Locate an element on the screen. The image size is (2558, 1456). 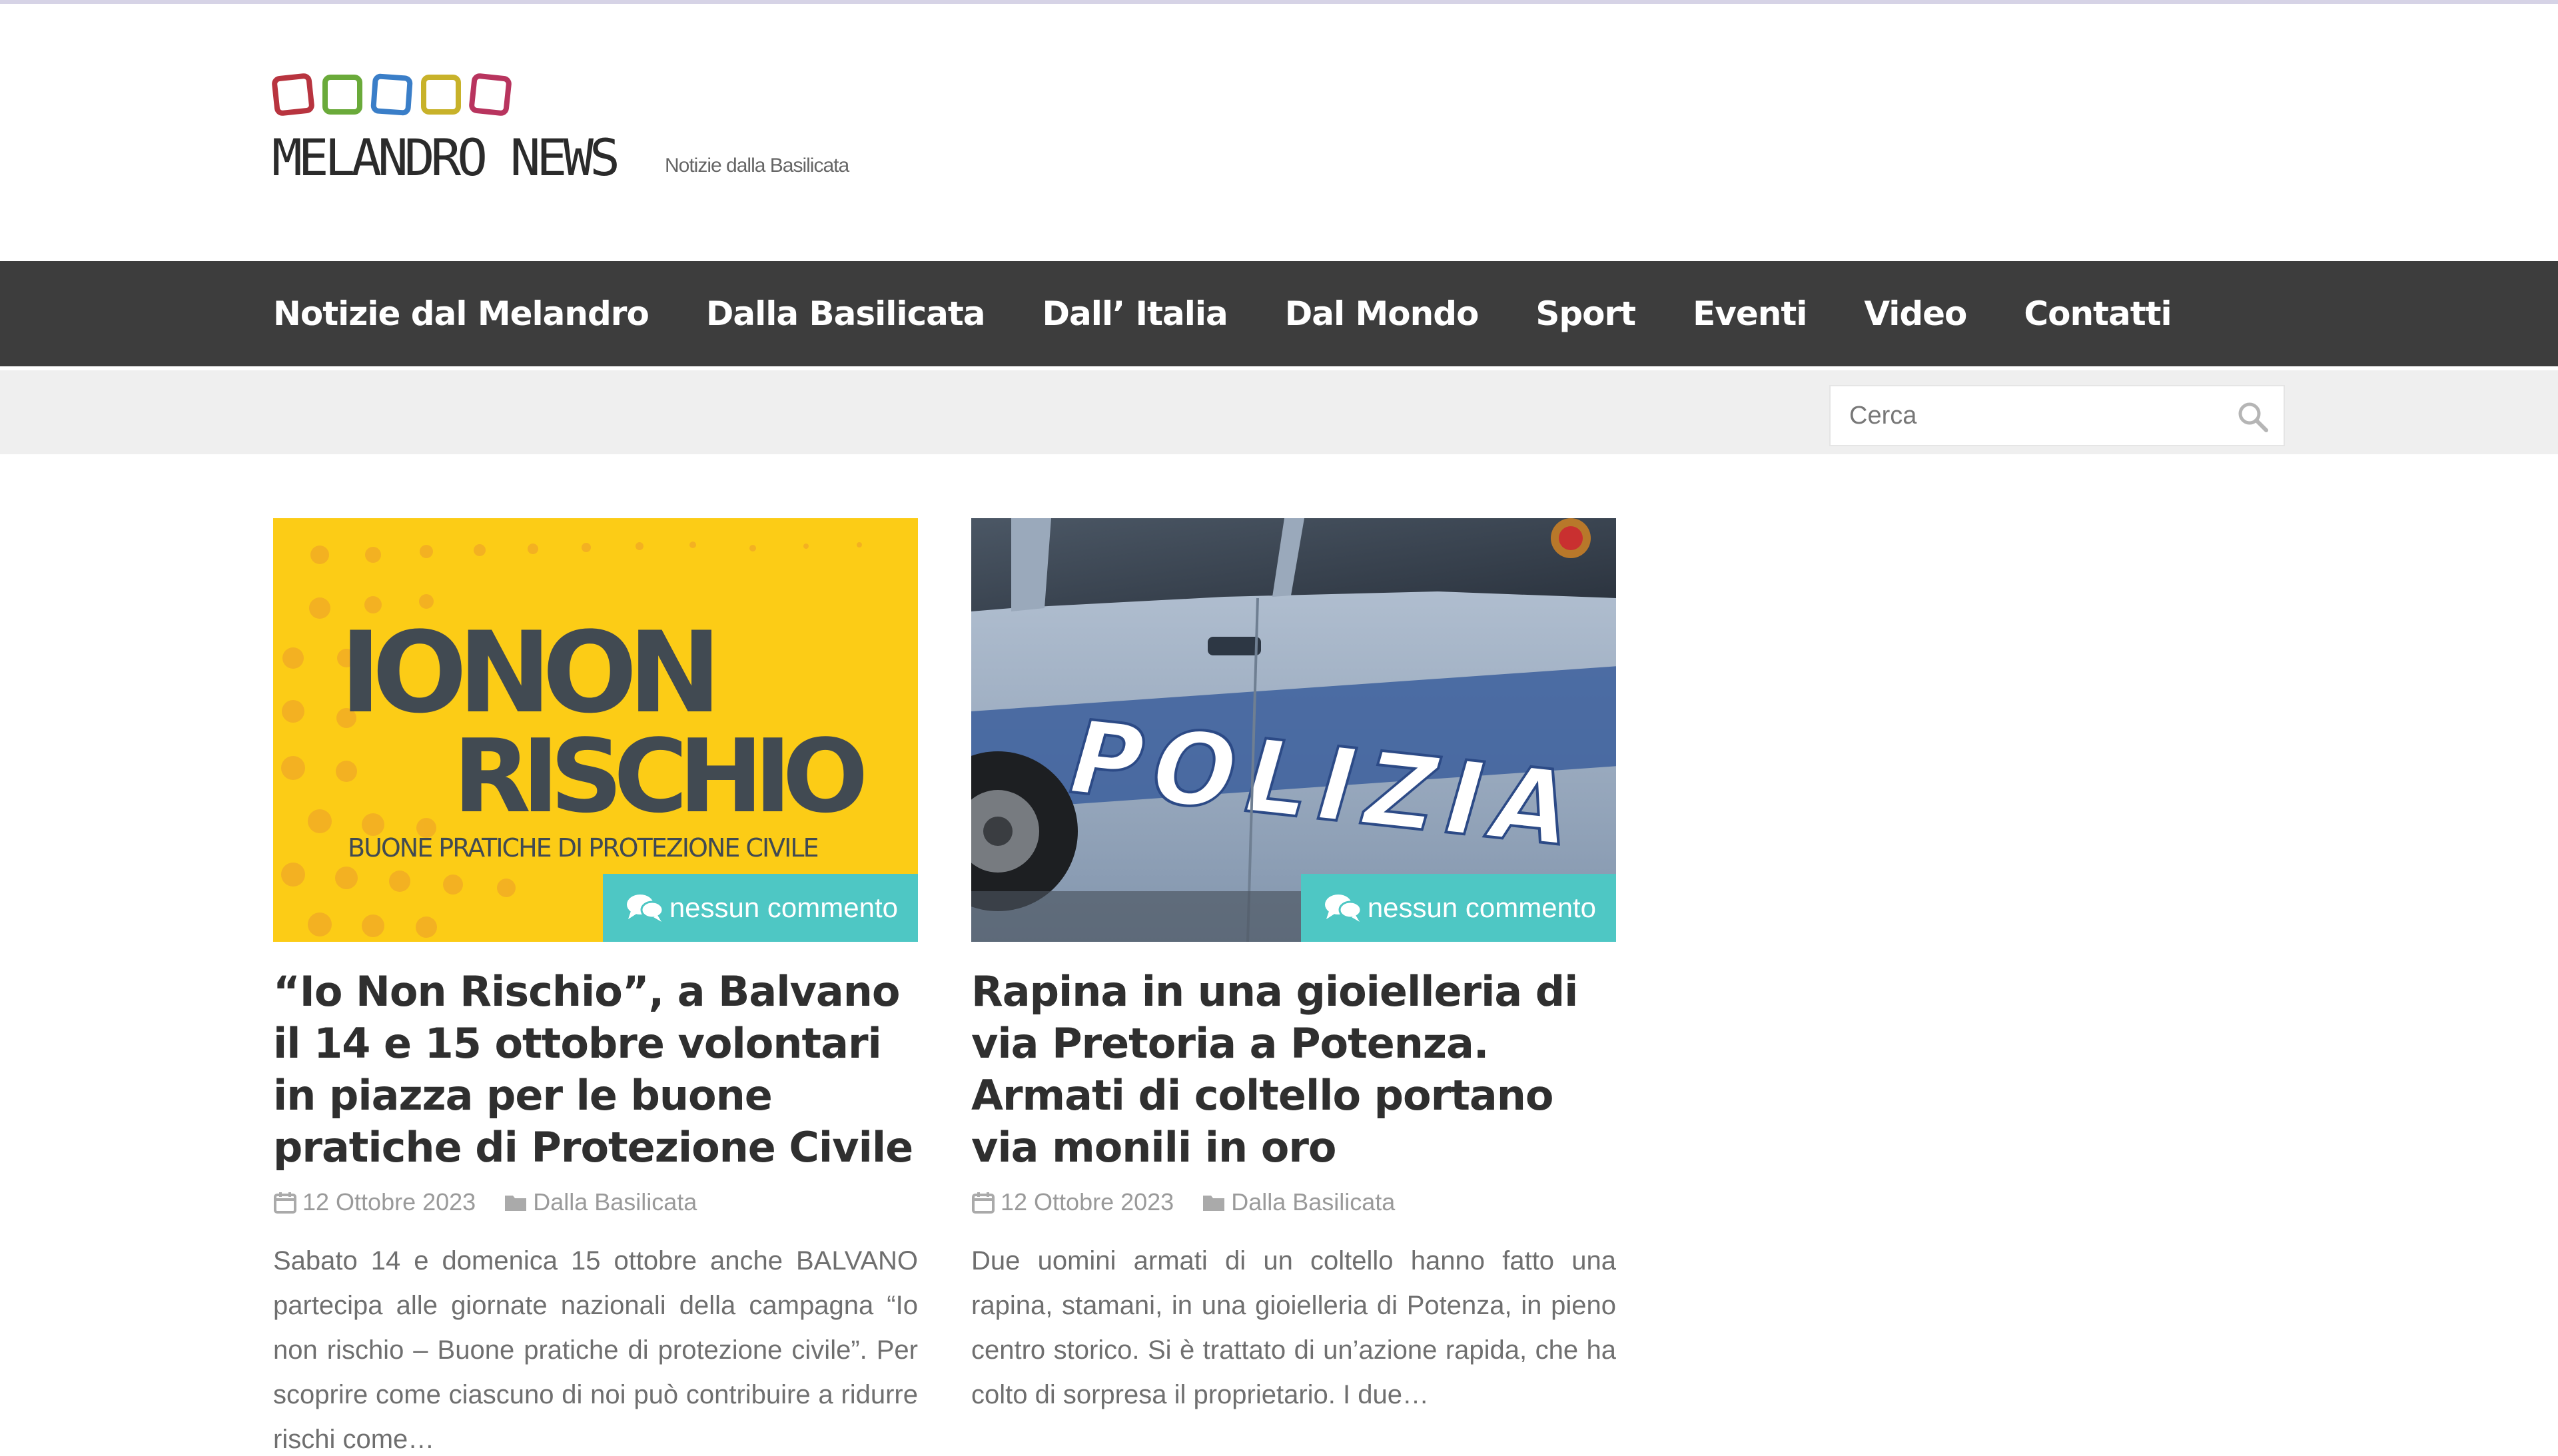
search-icon is located at coordinates (2253, 417).